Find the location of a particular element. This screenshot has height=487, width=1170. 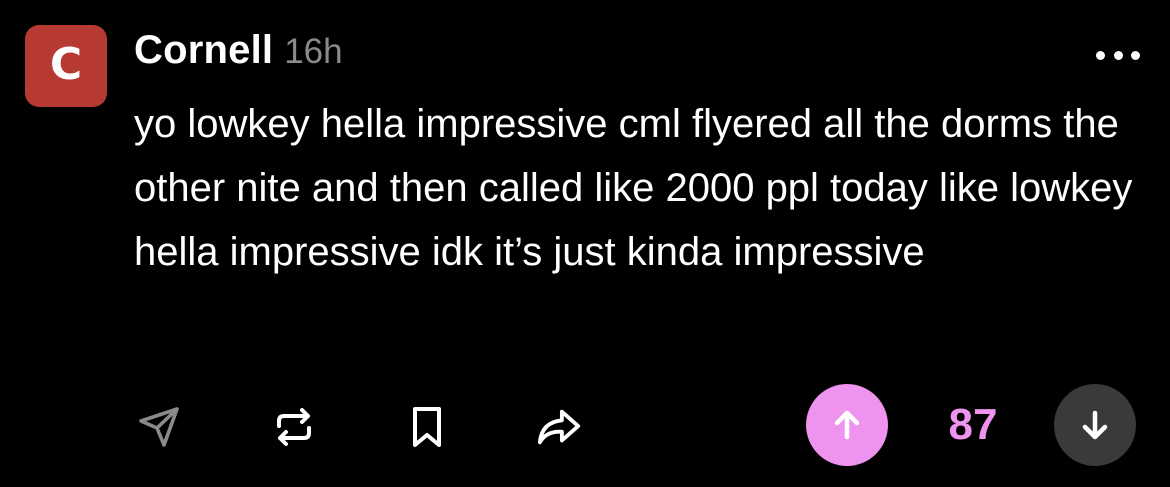

avatar: C is located at coordinates (66, 66).